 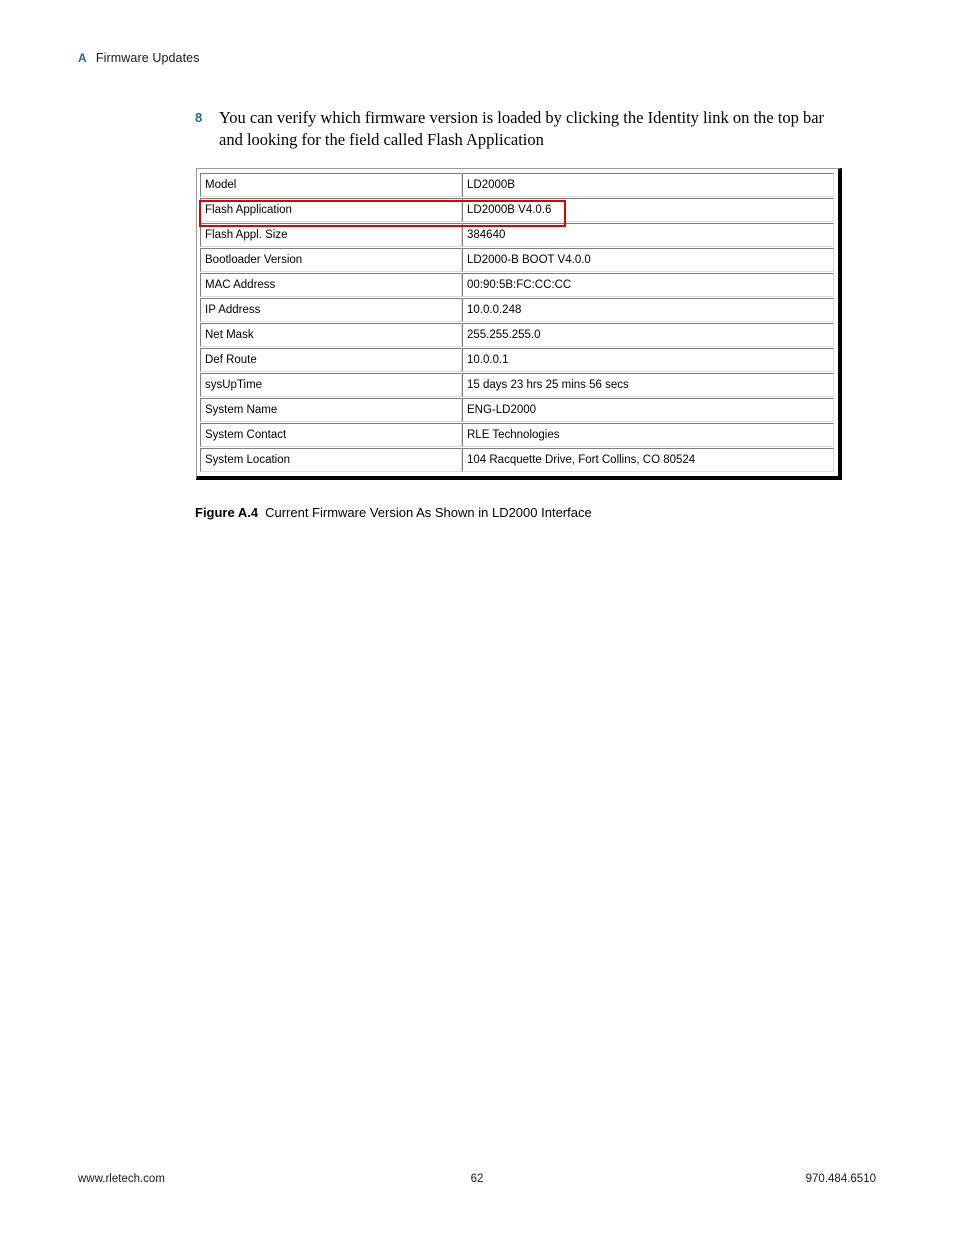 I want to click on table-row: Def Route 10.0.0.1, so click(x=517, y=360).